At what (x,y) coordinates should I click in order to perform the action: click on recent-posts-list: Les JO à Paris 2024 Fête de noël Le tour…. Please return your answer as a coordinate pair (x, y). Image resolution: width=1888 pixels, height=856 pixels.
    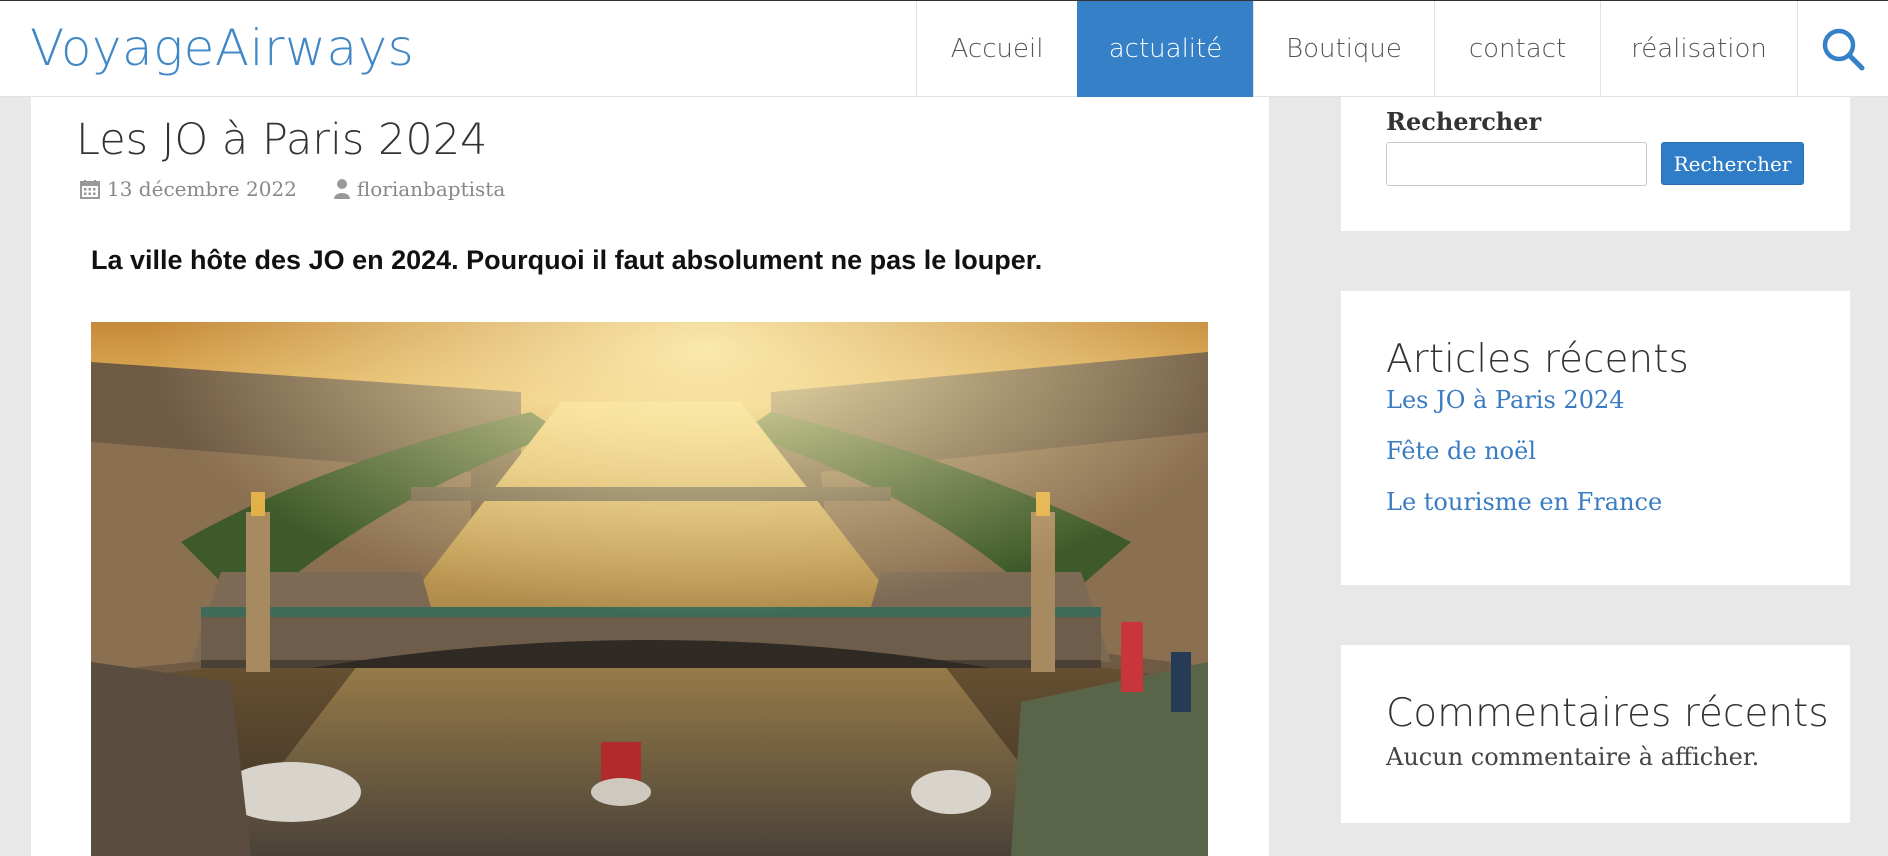
    Looking at the image, I should click on (1524, 461).